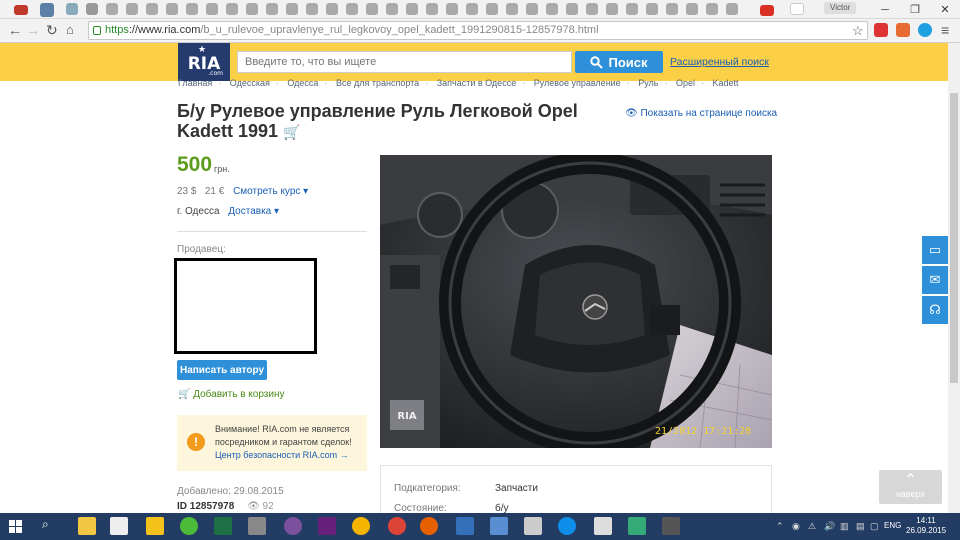 This screenshot has height=540, width=960. Describe the element at coordinates (15, 30) in the screenshot. I see `back-icon: ←` at that location.